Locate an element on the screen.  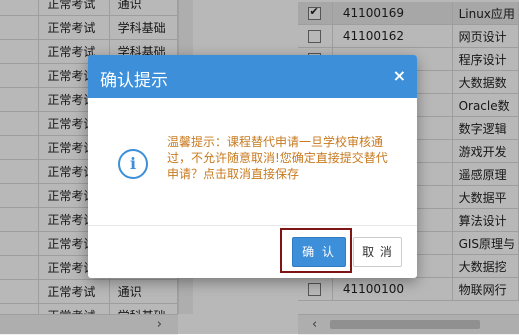
dialog-header: 确认提示 × is located at coordinates (252, 76).